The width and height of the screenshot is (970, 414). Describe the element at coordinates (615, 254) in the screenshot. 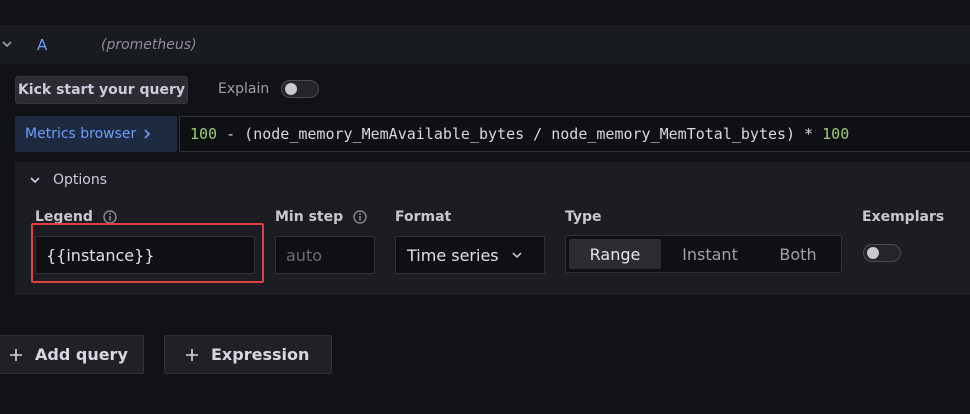

I see `type-option-range: Range` at that location.